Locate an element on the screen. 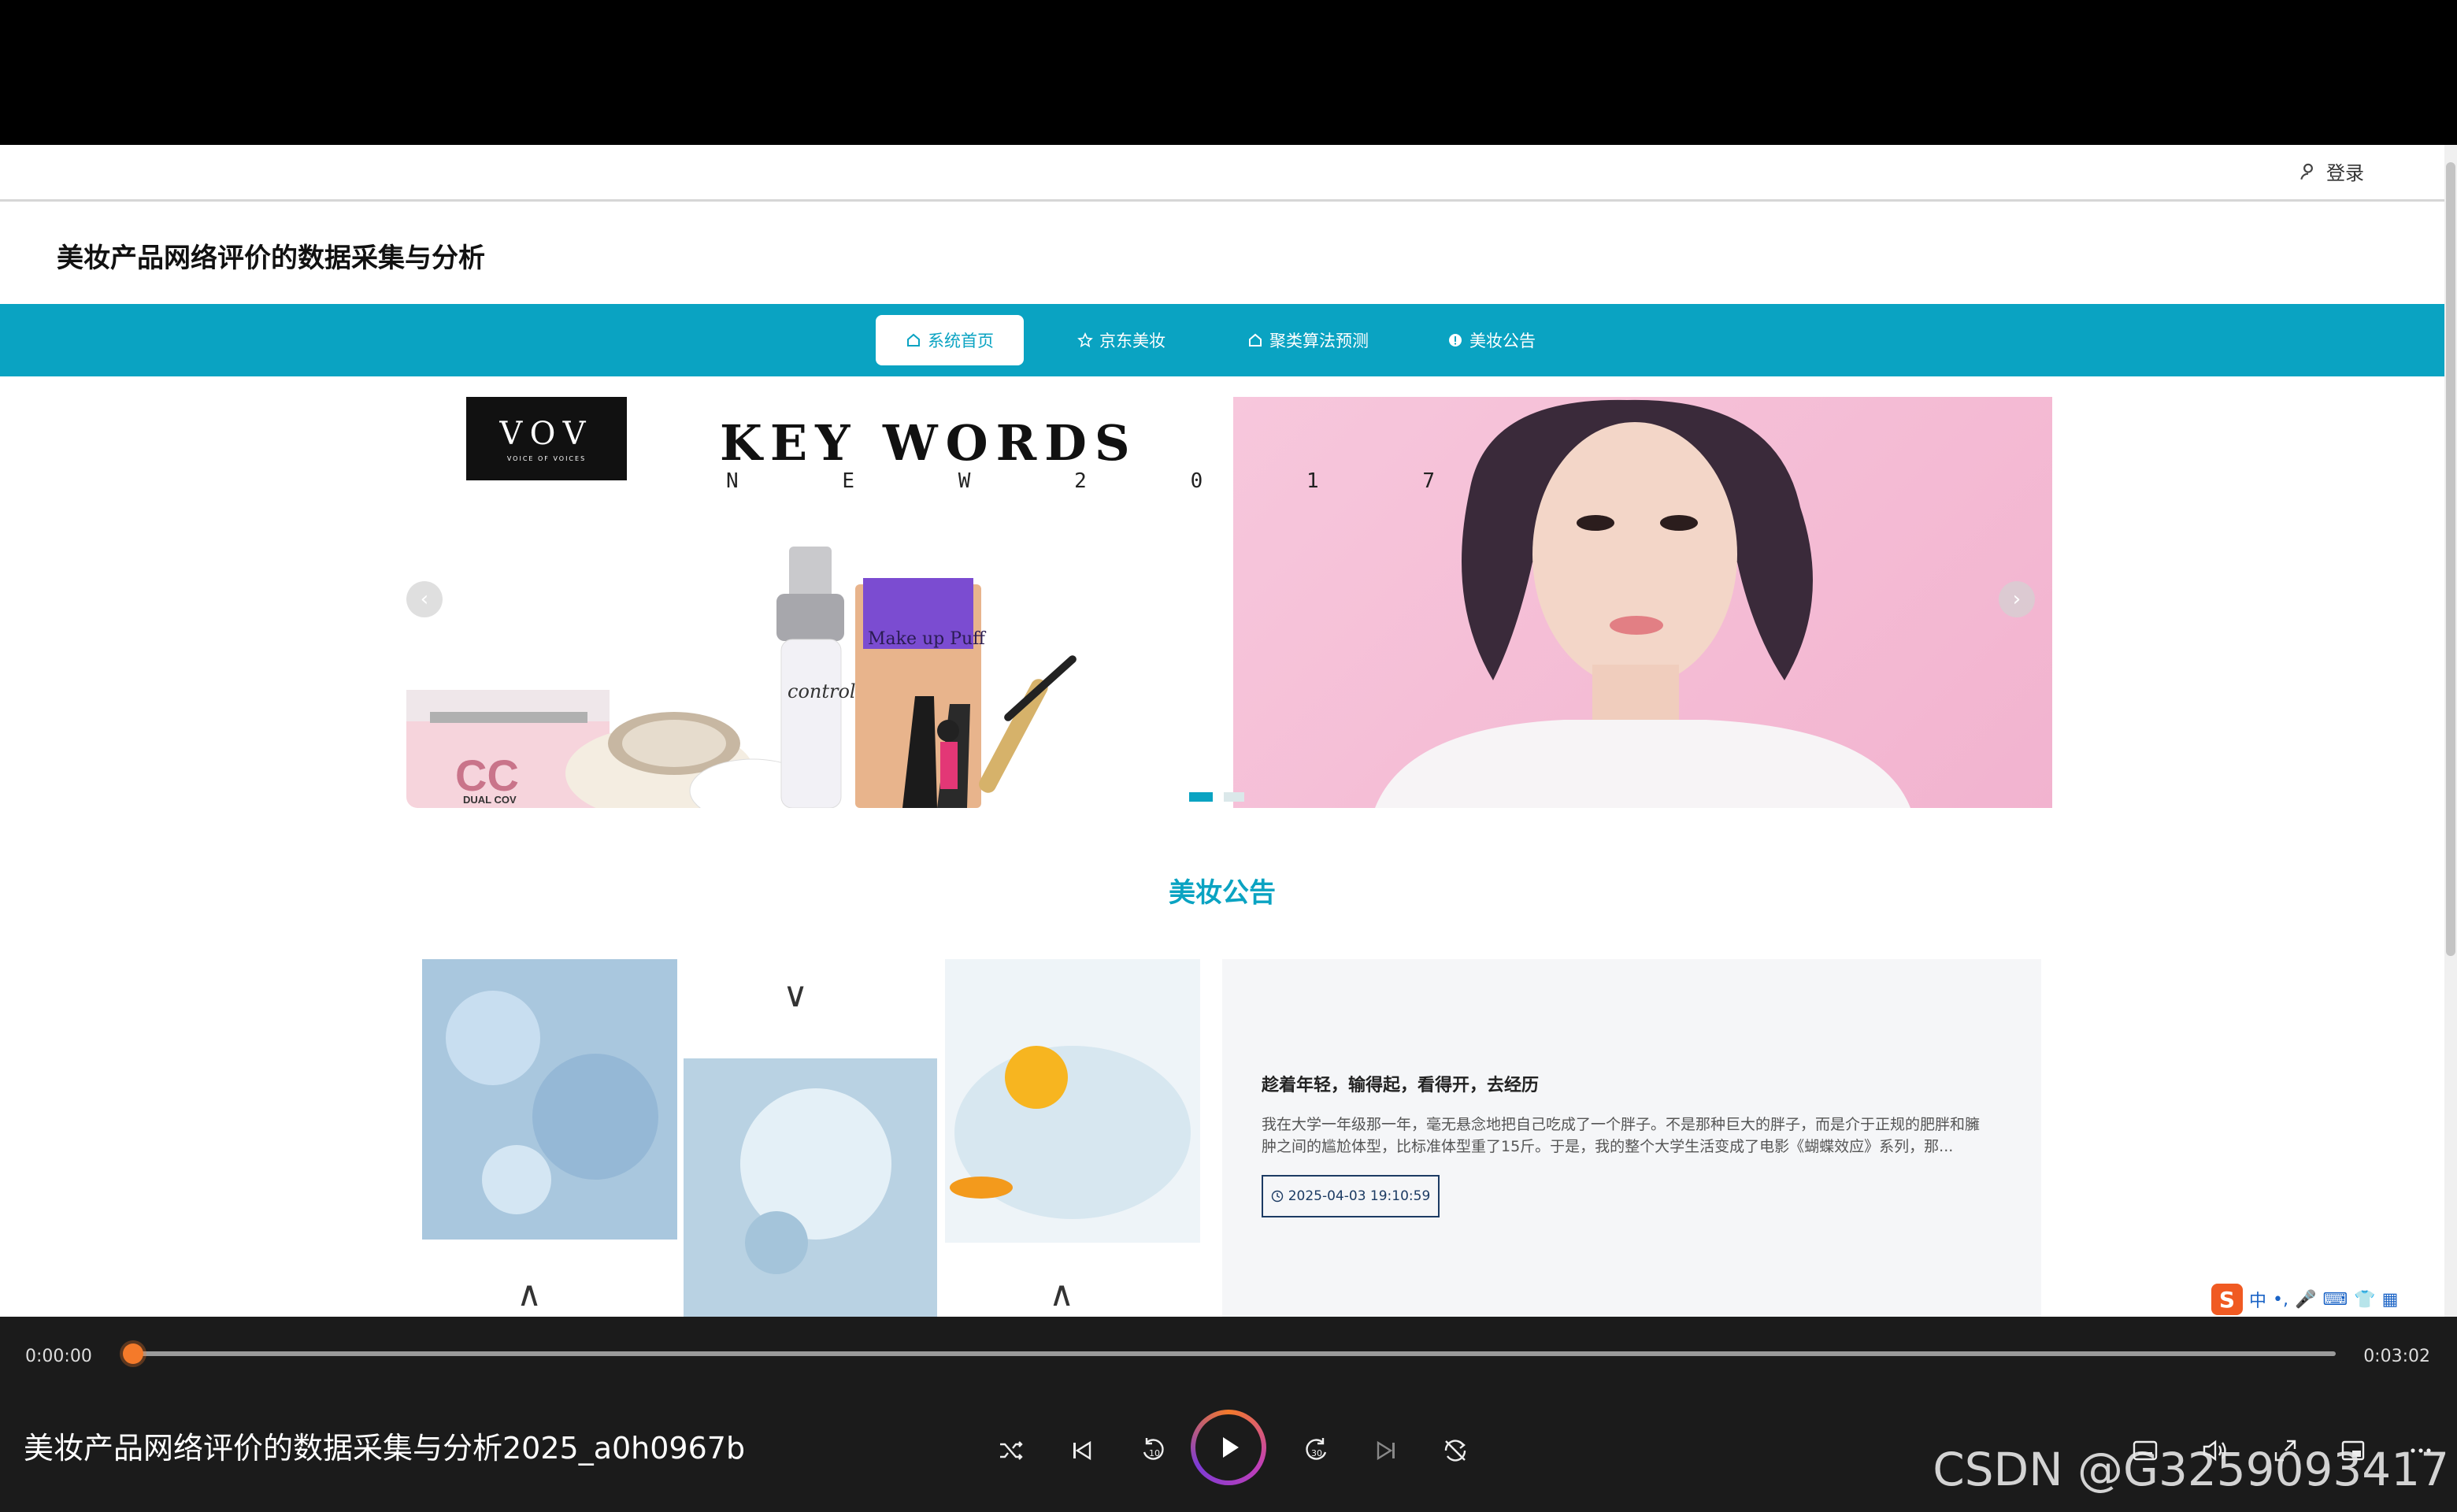 Image resolution: width=2457 pixels, height=1512 pixels. repeat-off-icon is located at coordinates (1455, 1451).